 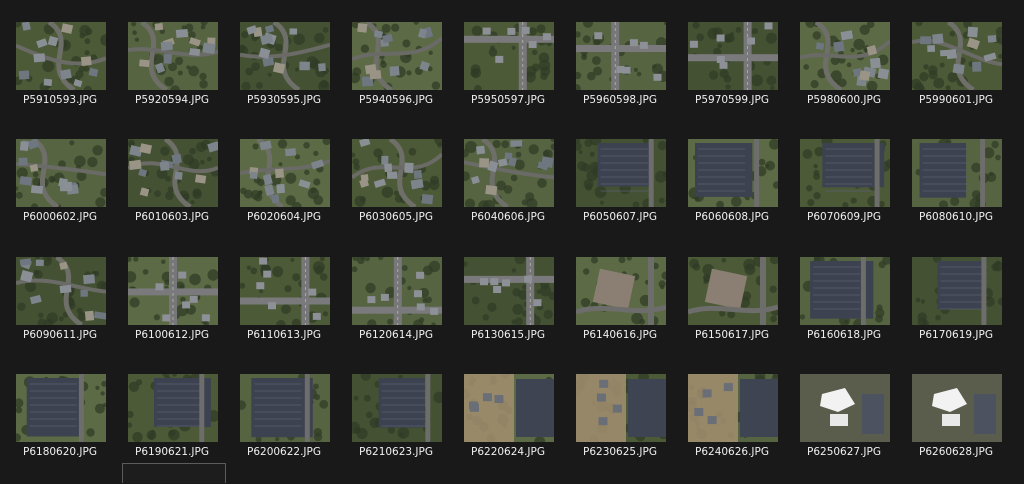 I want to click on file-tile: P6260628.JPG, so click(x=956, y=429).